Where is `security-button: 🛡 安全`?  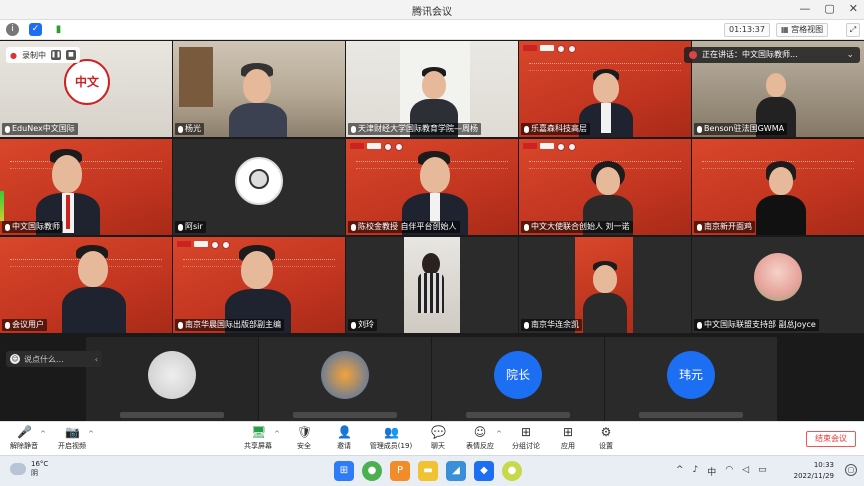
security-button: 🛡 安全 is located at coordinates (304, 438).